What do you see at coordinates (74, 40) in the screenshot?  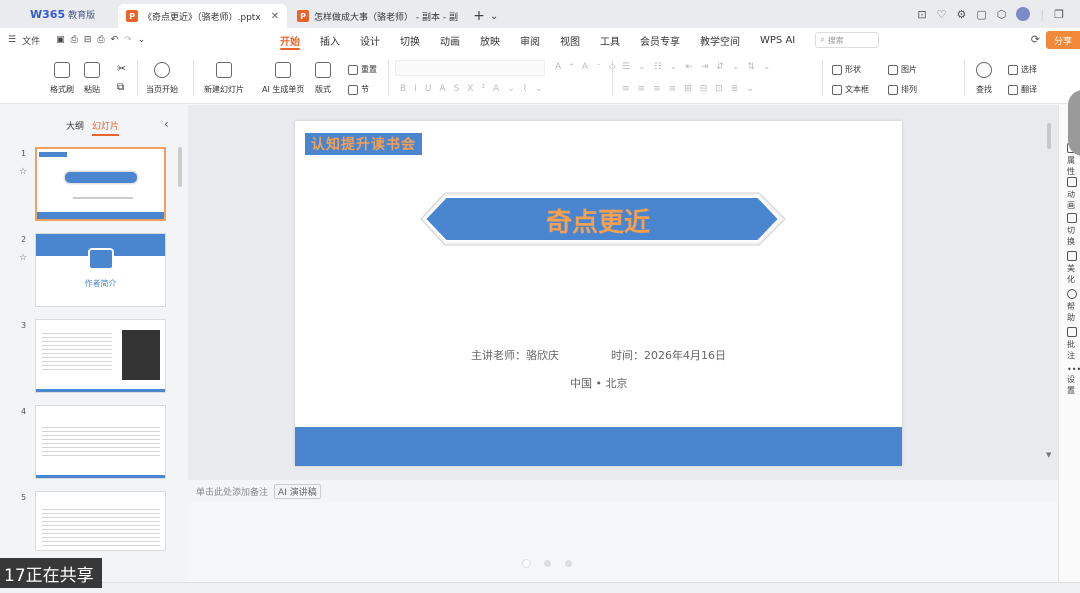 I see `export-pdf-icon: ⎙` at bounding box center [74, 40].